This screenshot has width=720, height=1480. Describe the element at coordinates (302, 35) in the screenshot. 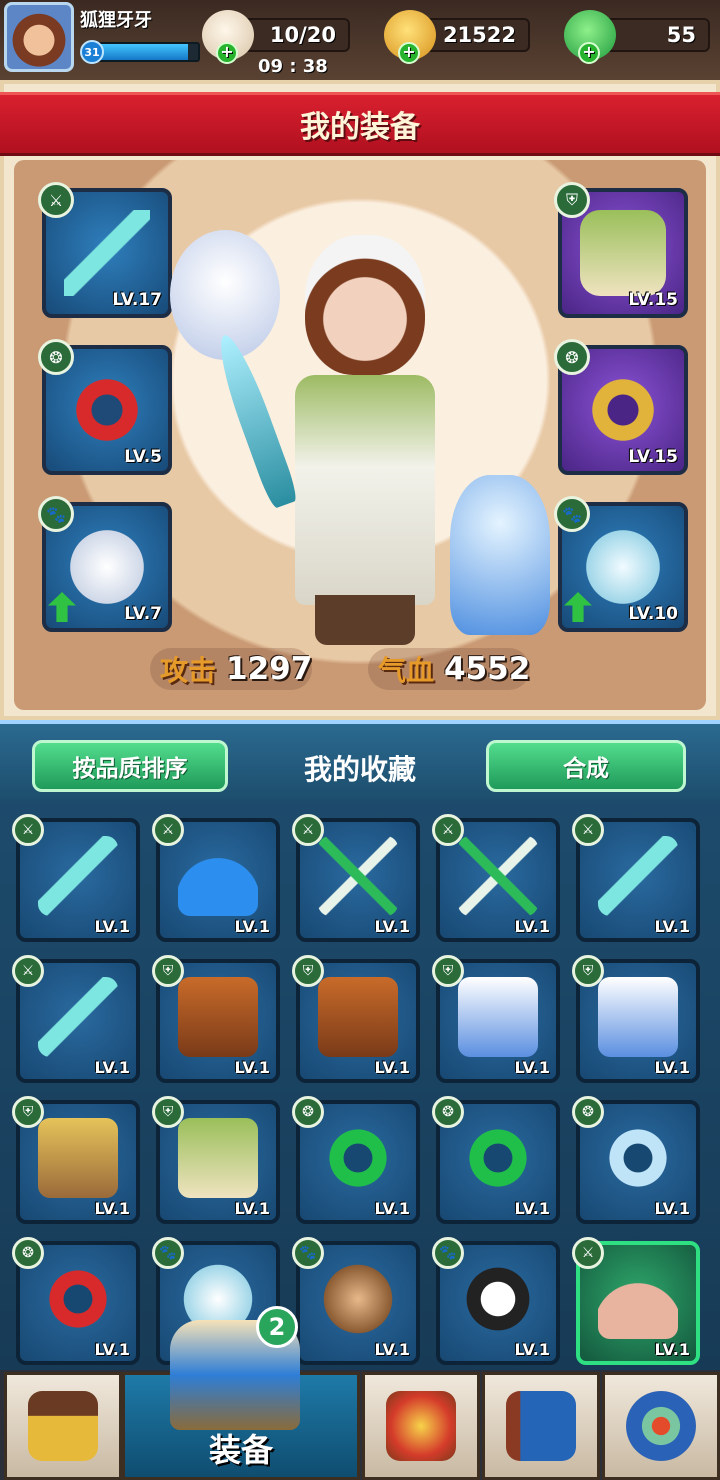

I see `stamina-value: 10/20` at that location.